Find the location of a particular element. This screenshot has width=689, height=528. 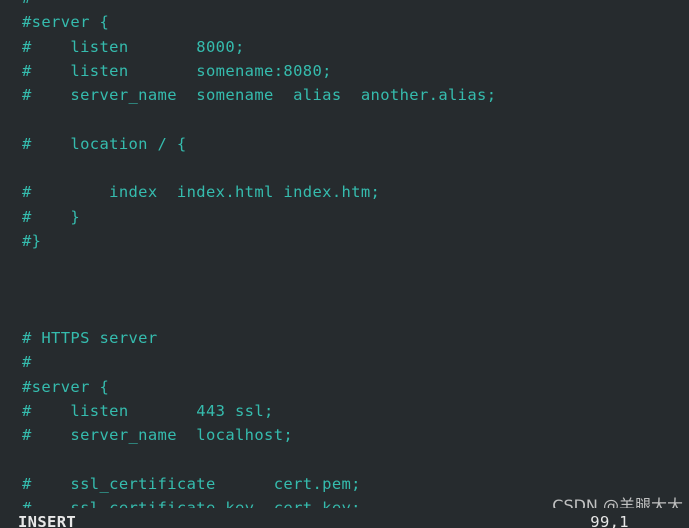

code-line: # ssl_certificate_key cert.key; is located at coordinates (259, 502).